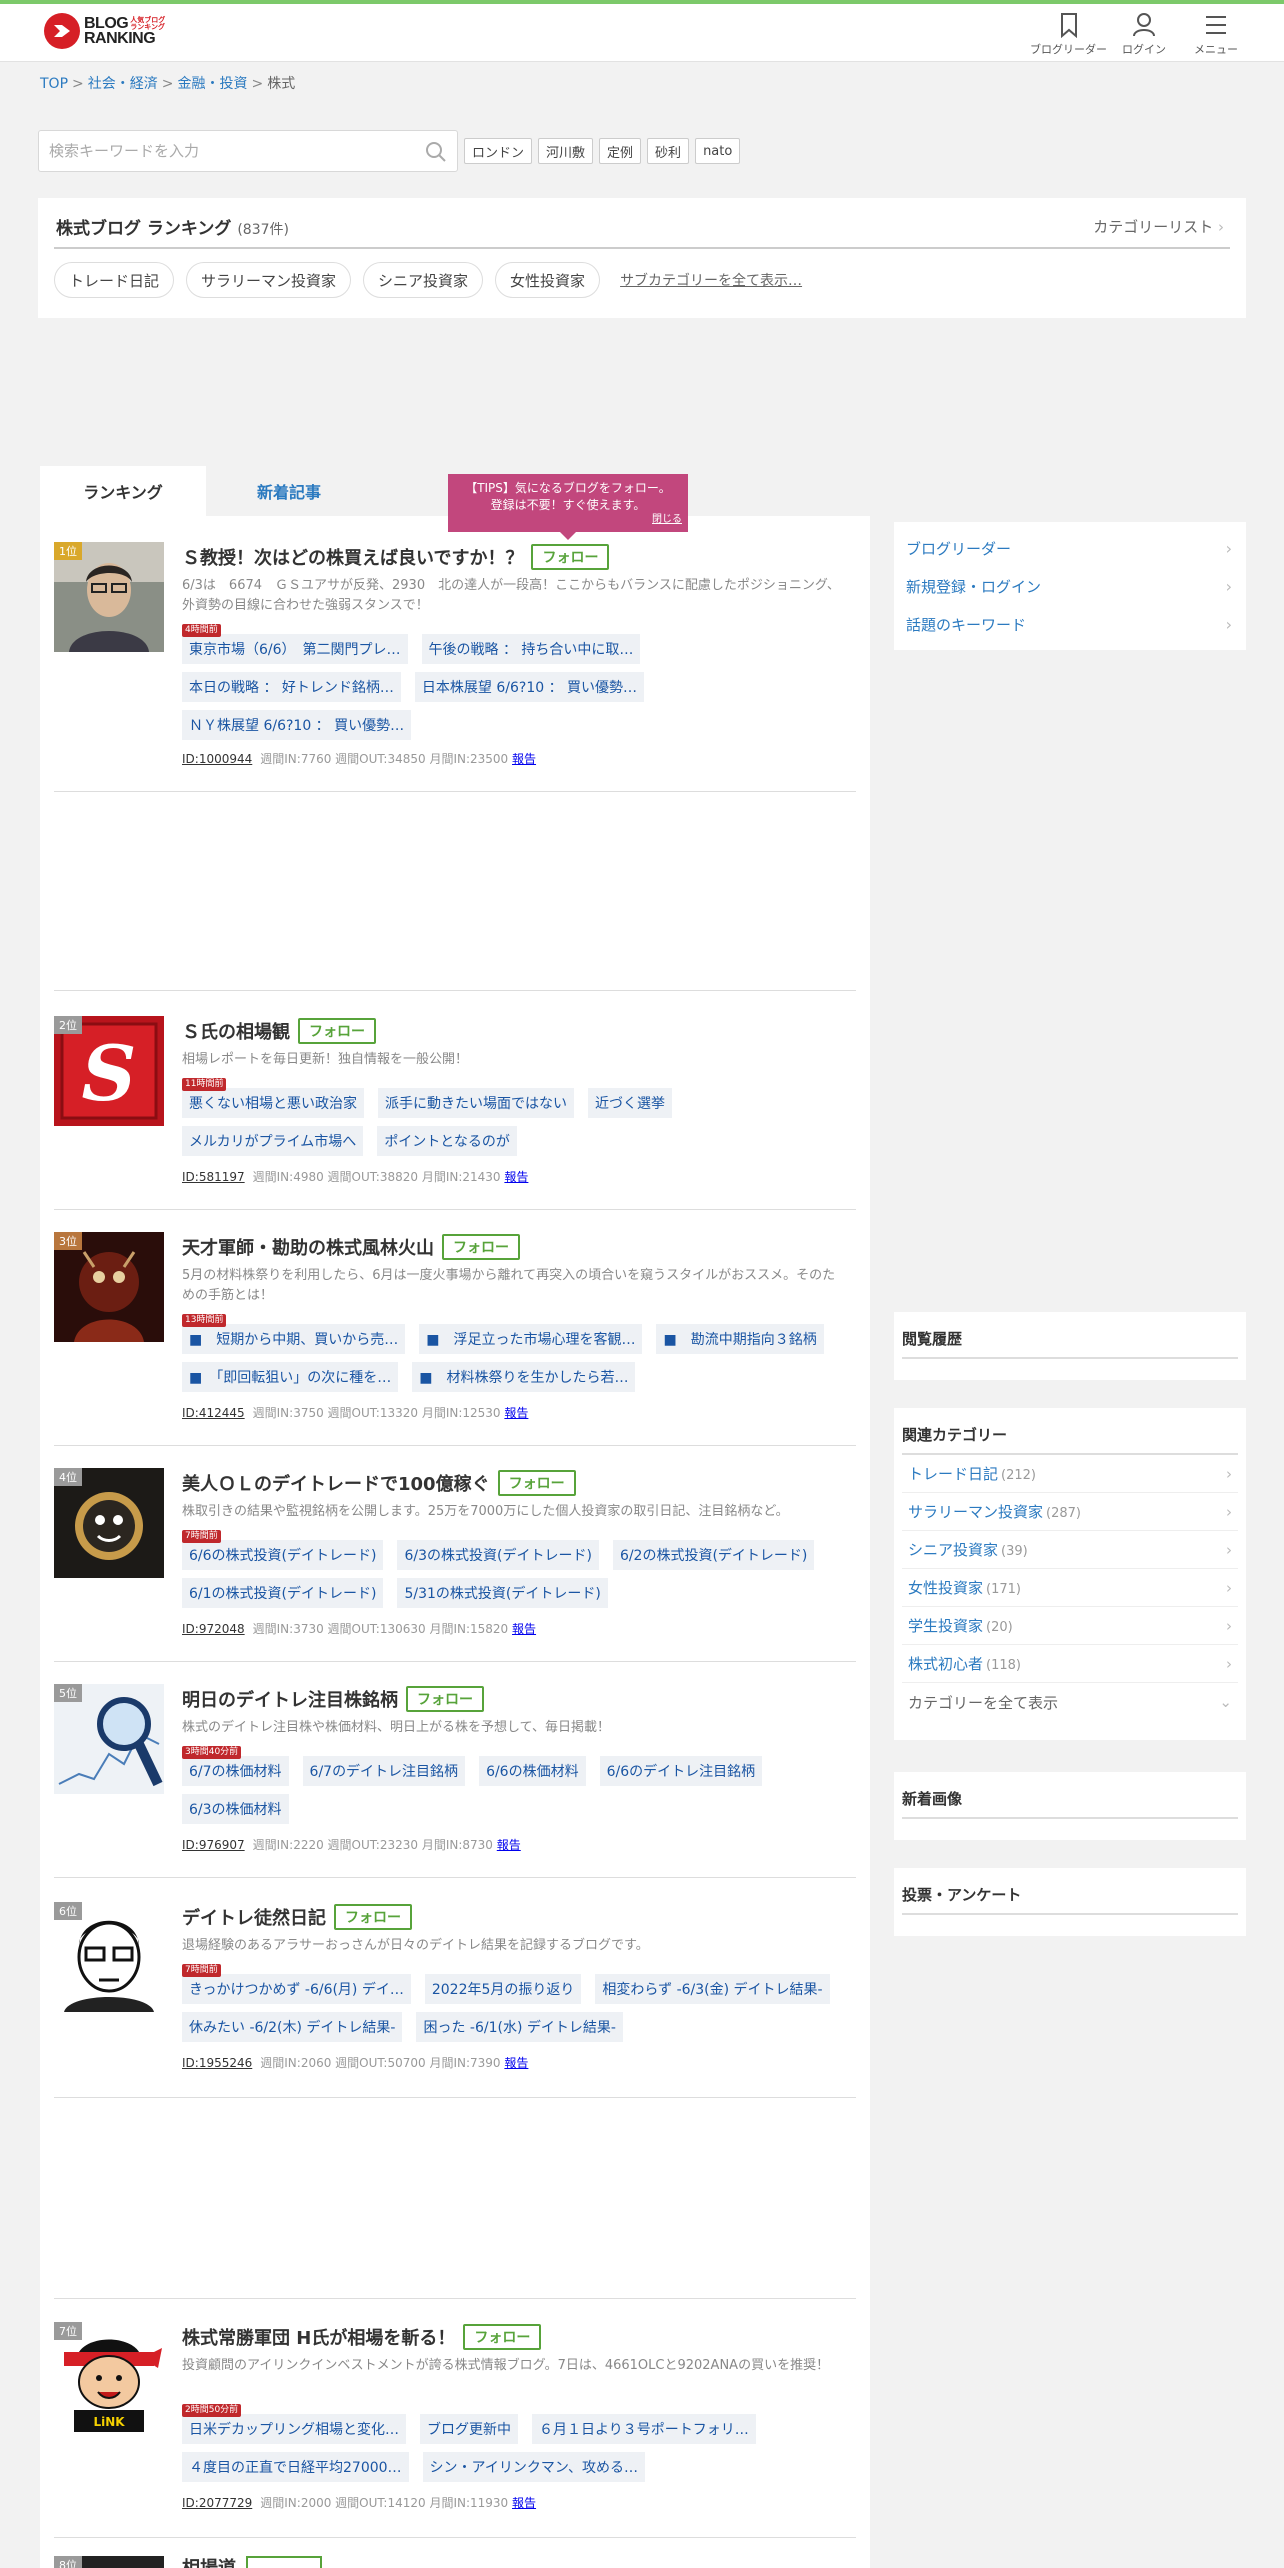  Describe the element at coordinates (213, 1629) in the screenshot. I see `blog-id-link: ID:972048` at that location.